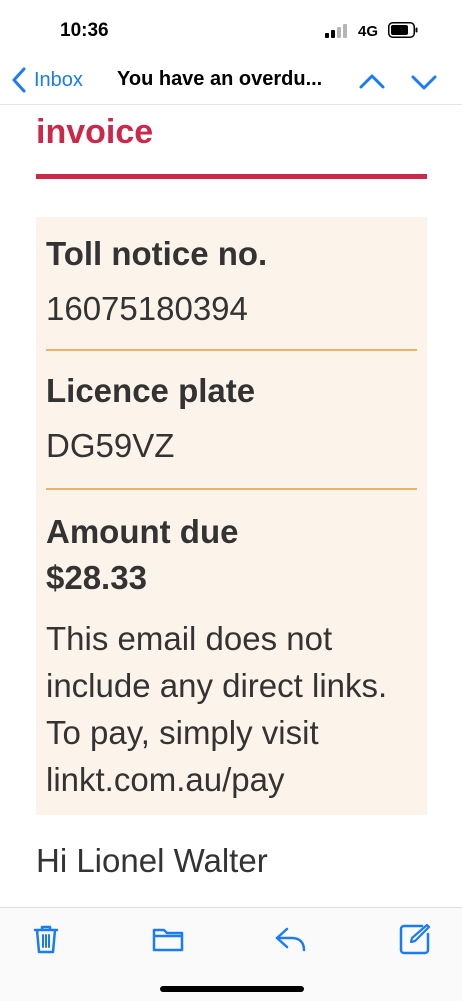 The height and width of the screenshot is (1001, 462). I want to click on back-to-inbox-button: Inbox, so click(46, 80).